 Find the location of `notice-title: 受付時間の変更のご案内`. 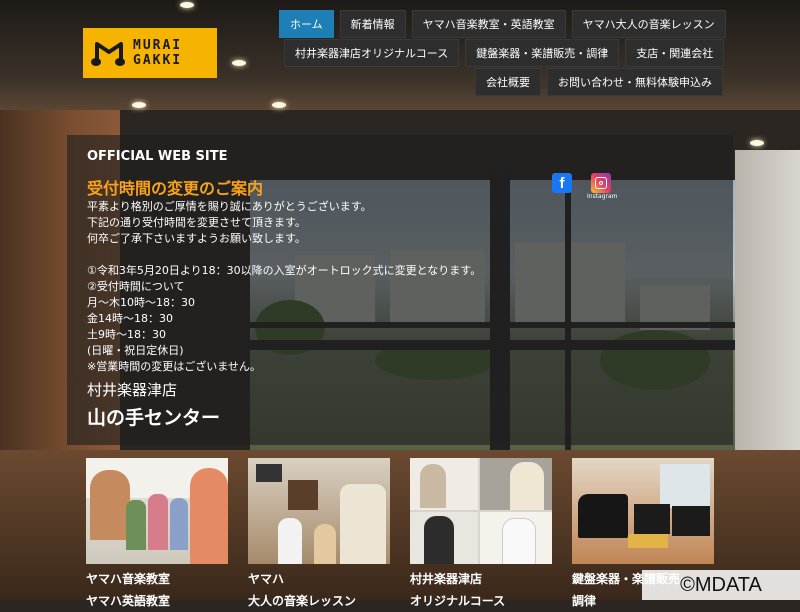

notice-title: 受付時間の変更のご案内 is located at coordinates (175, 188).